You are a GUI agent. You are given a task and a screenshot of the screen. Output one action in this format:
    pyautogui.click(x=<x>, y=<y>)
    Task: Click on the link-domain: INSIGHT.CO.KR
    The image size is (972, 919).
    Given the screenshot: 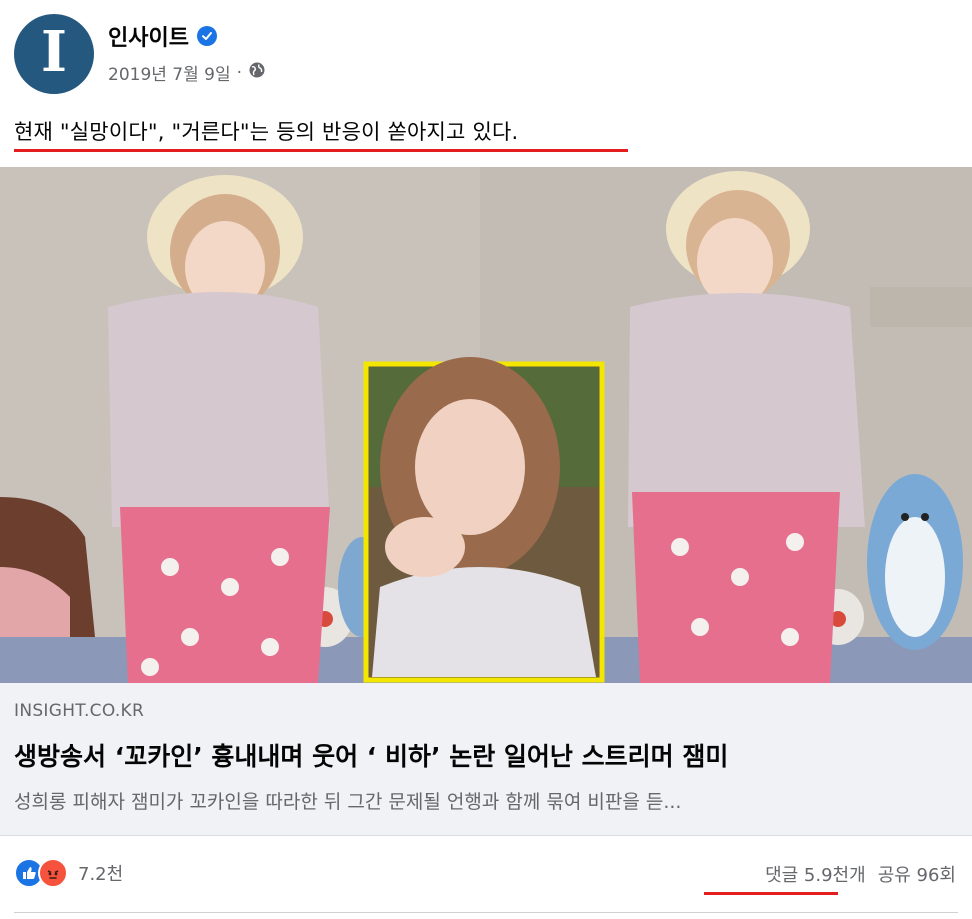 What is the action you would take?
    pyautogui.click(x=79, y=711)
    